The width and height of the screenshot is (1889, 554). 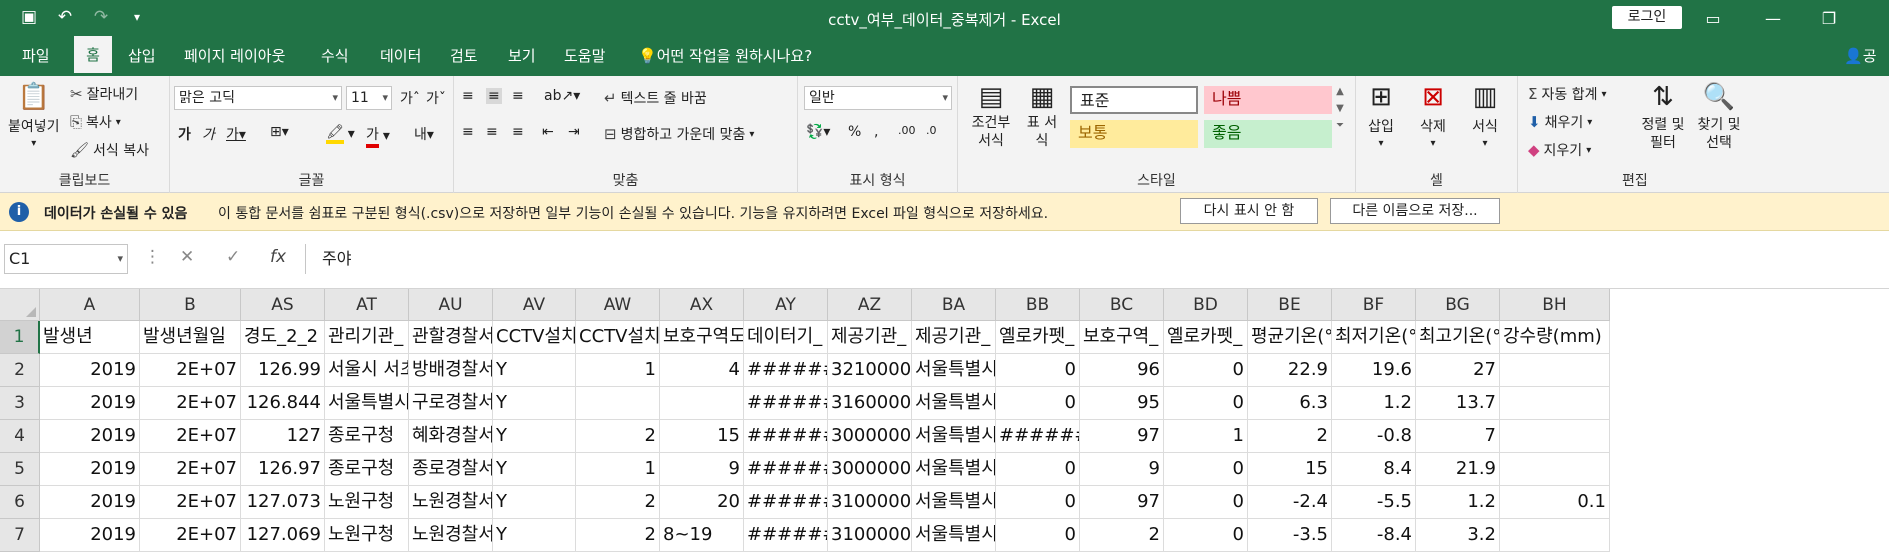 What do you see at coordinates (1485, 114) in the screenshot?
I see `format-cells-button: ▥ 서식 ▾` at bounding box center [1485, 114].